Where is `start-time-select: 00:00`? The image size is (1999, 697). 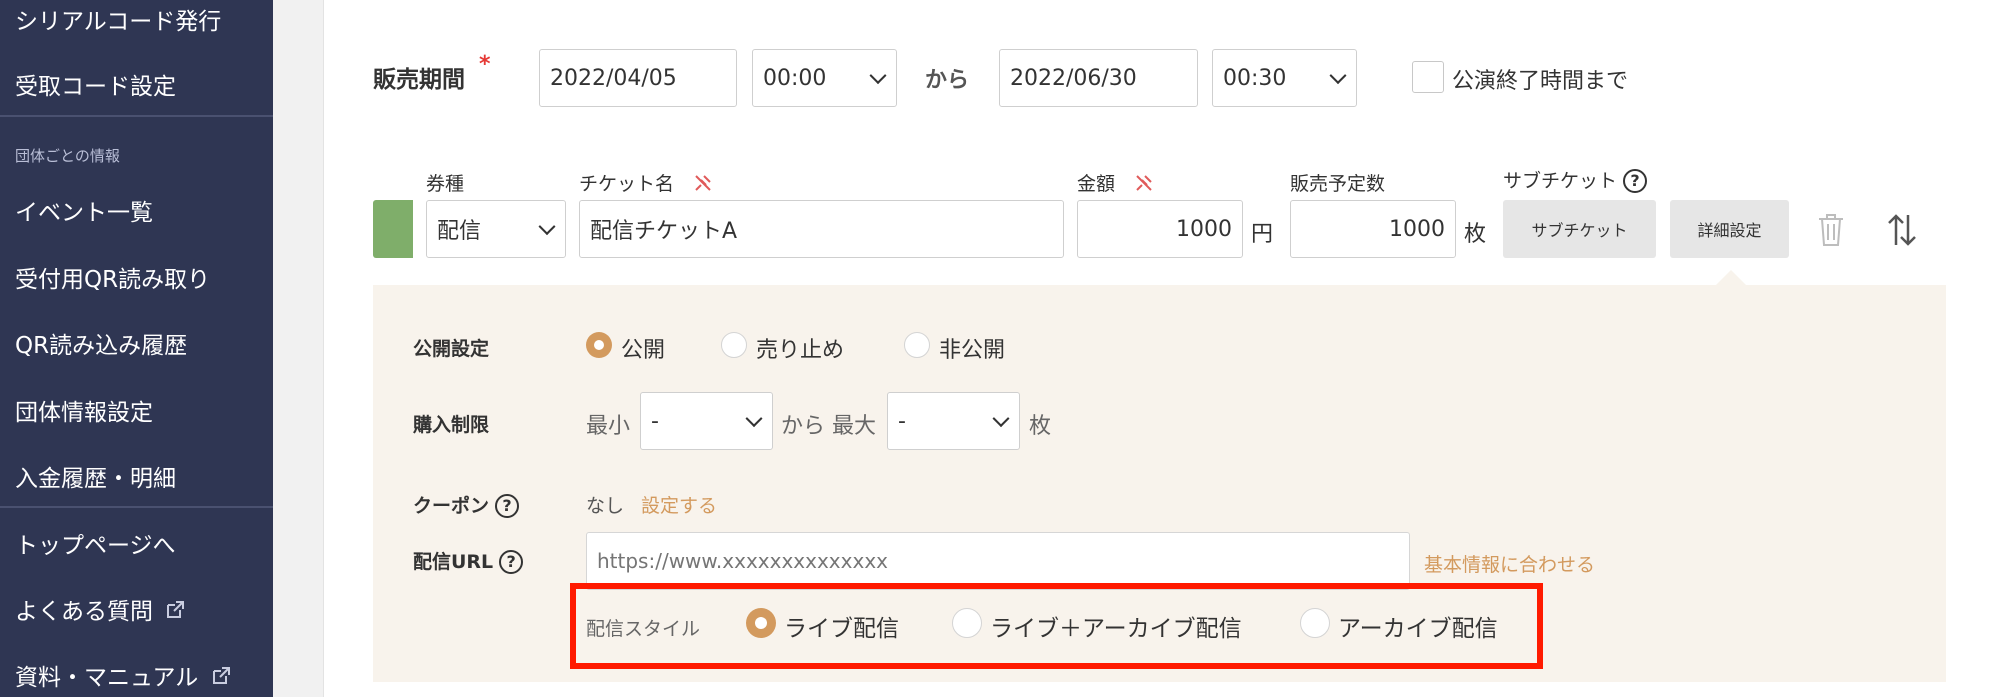 start-time-select: 00:00 is located at coordinates (824, 78).